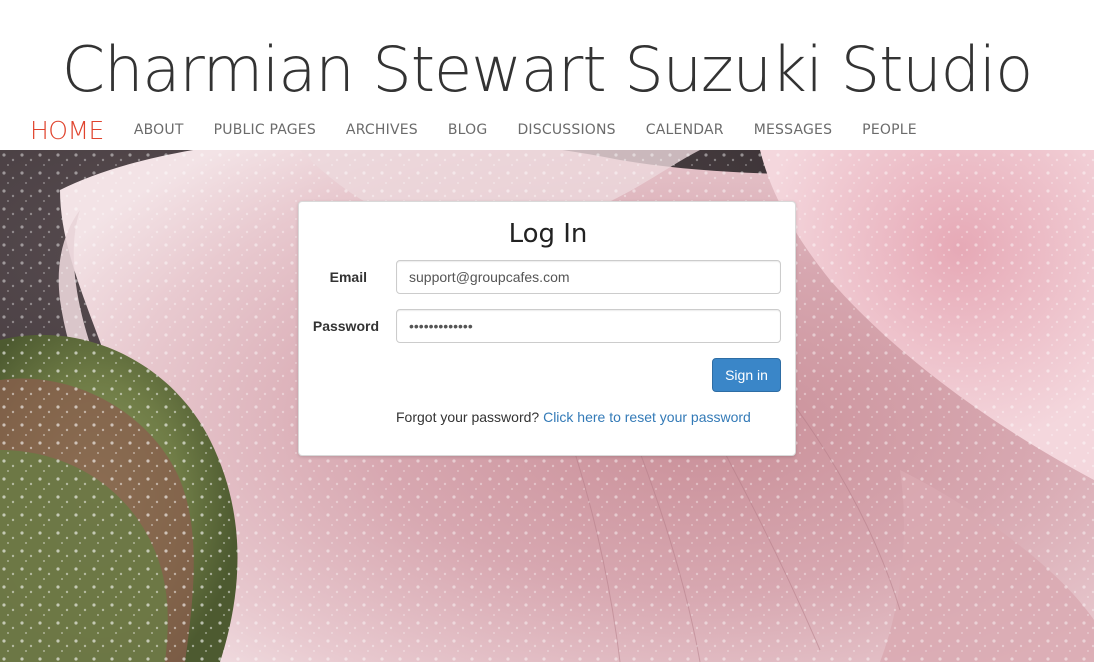  I want to click on nav-about: ABOUT, so click(159, 130).